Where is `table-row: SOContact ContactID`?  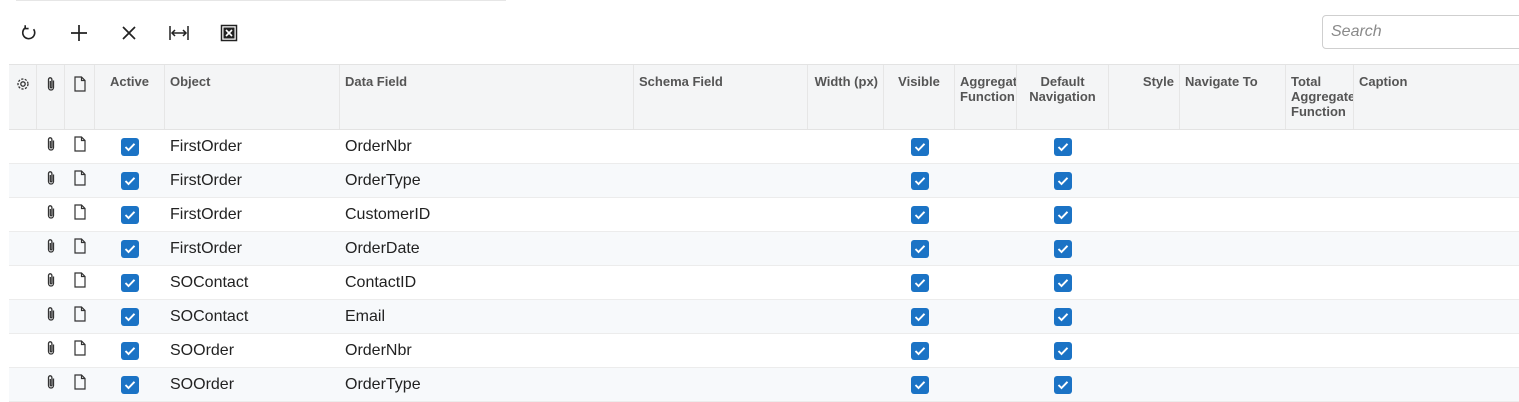 table-row: SOContact ContactID is located at coordinates (764, 283).